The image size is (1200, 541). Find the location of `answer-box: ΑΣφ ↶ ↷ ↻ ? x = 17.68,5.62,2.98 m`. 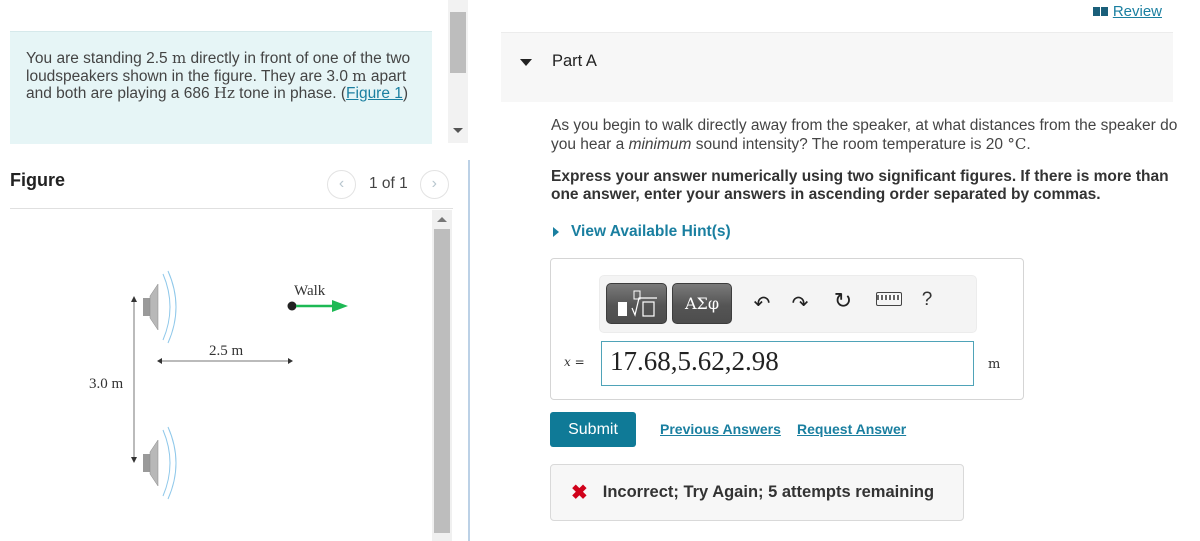

answer-box: ΑΣφ ↶ ↷ ↻ ? x = 17.68,5.62,2.98 m is located at coordinates (787, 329).